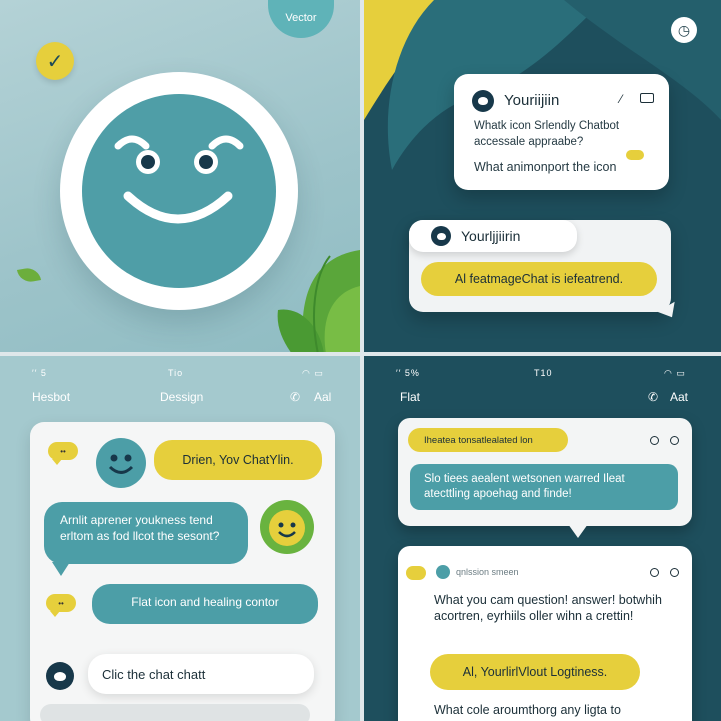  What do you see at coordinates (487, 572) in the screenshot?
I see `chat-header: qnlssion smeen` at bounding box center [487, 572].